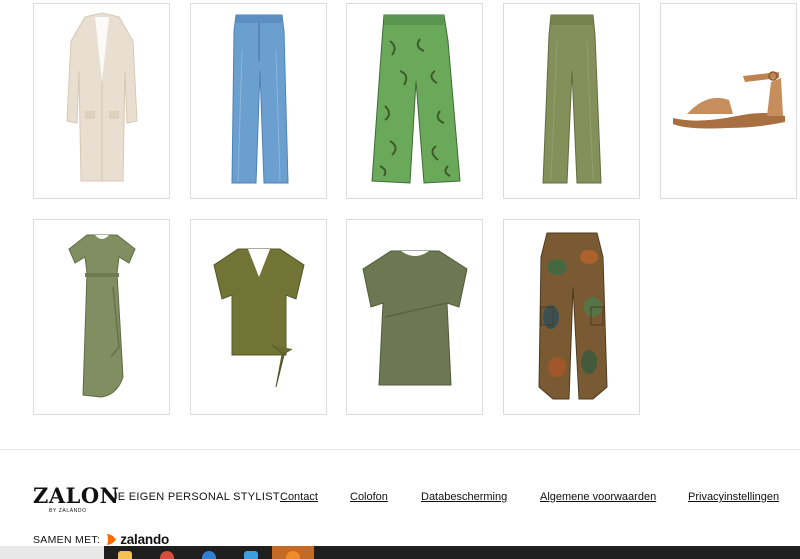  What do you see at coordinates (52, 552) in the screenshot?
I see `taskbar-search-area` at bounding box center [52, 552].